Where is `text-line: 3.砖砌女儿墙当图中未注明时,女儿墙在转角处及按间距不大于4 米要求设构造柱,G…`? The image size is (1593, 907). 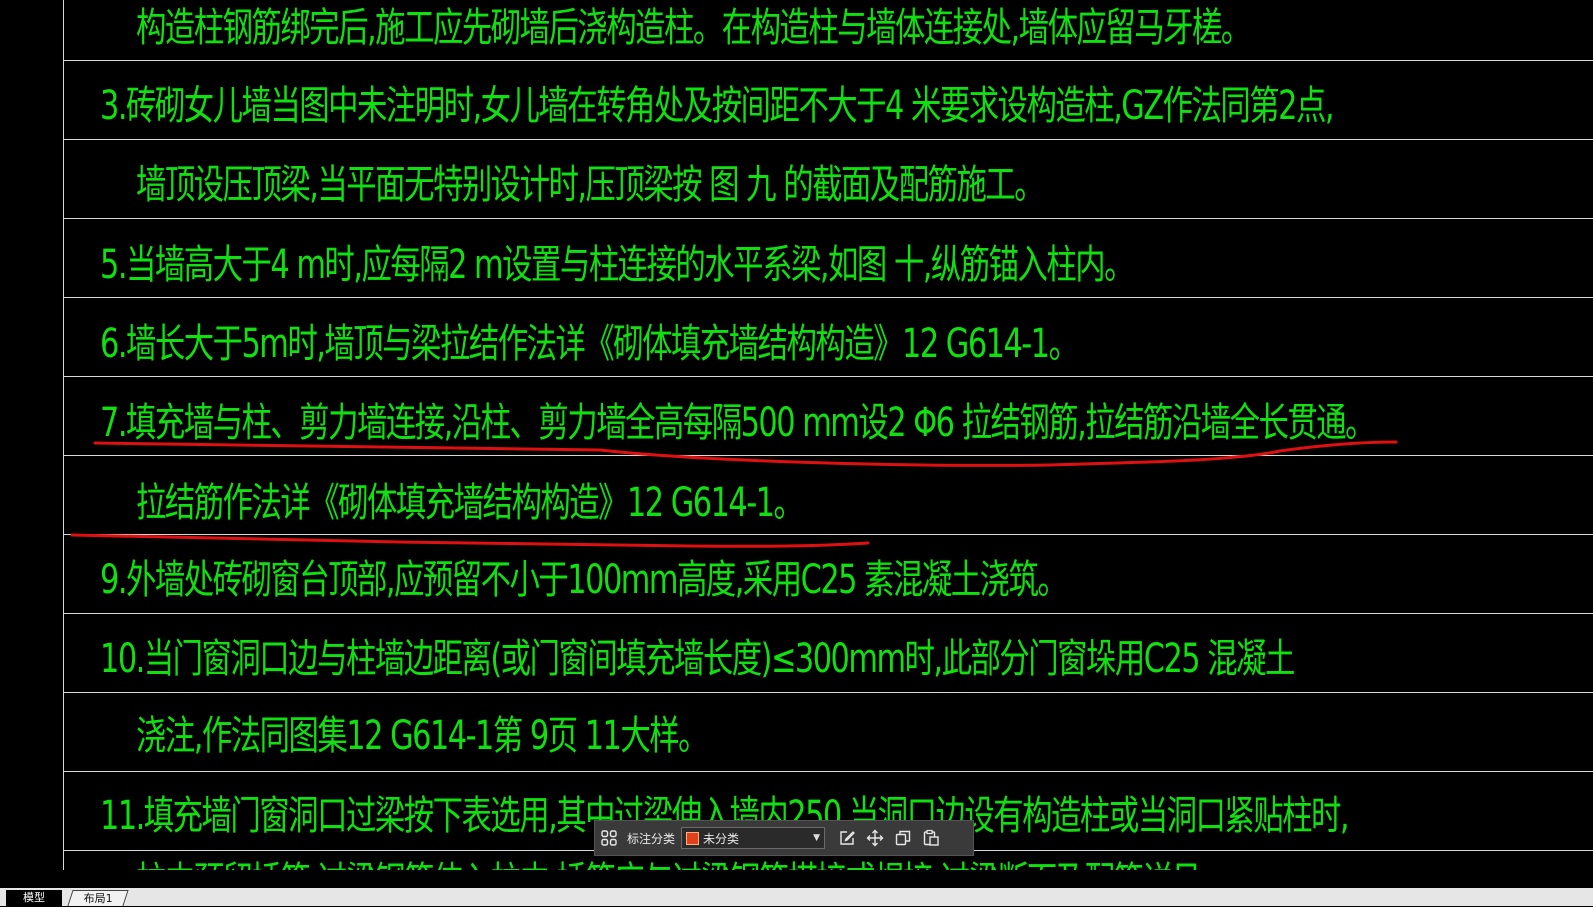
text-line: 3.砖砌女儿墙当图中未注明时,女儿墙在转角处及按间距不大于4 米要求设构造柱,G… is located at coordinates (717, 106).